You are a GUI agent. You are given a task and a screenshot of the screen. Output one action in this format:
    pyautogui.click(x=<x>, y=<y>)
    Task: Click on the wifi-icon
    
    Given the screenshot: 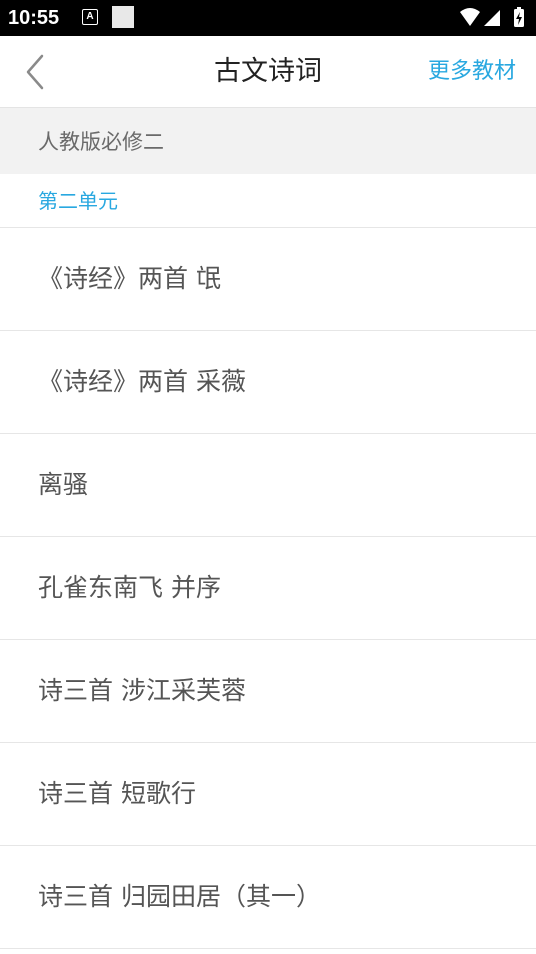 What is the action you would take?
    pyautogui.click(x=470, y=17)
    